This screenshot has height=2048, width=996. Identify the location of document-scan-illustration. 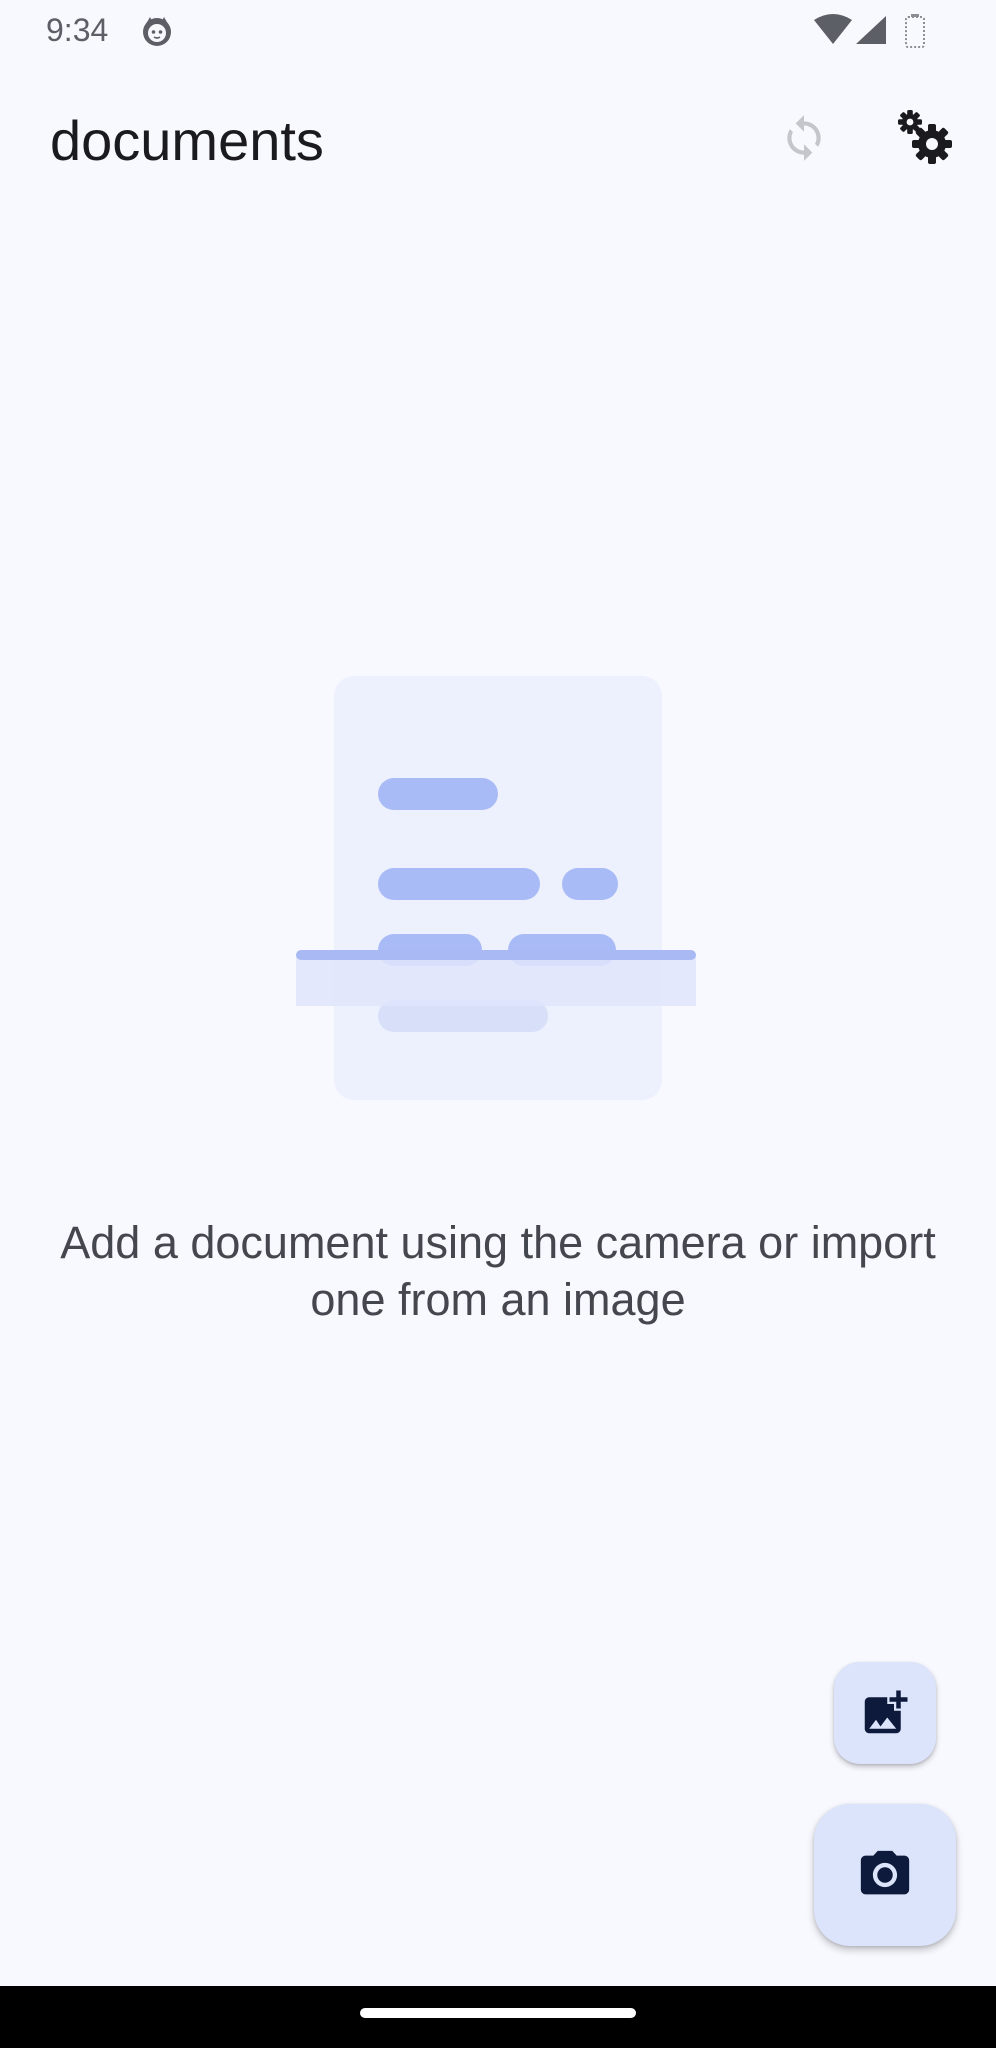
(496, 888).